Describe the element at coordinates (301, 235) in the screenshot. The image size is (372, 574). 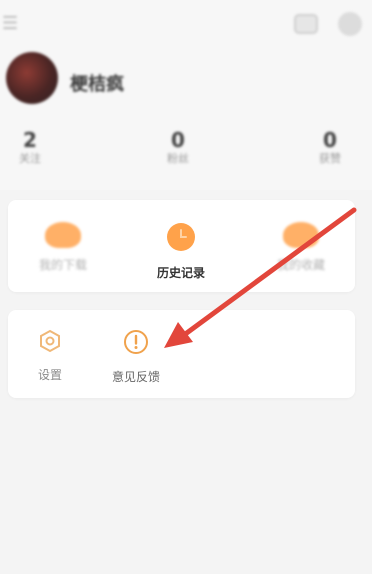
I see `star-icon` at that location.